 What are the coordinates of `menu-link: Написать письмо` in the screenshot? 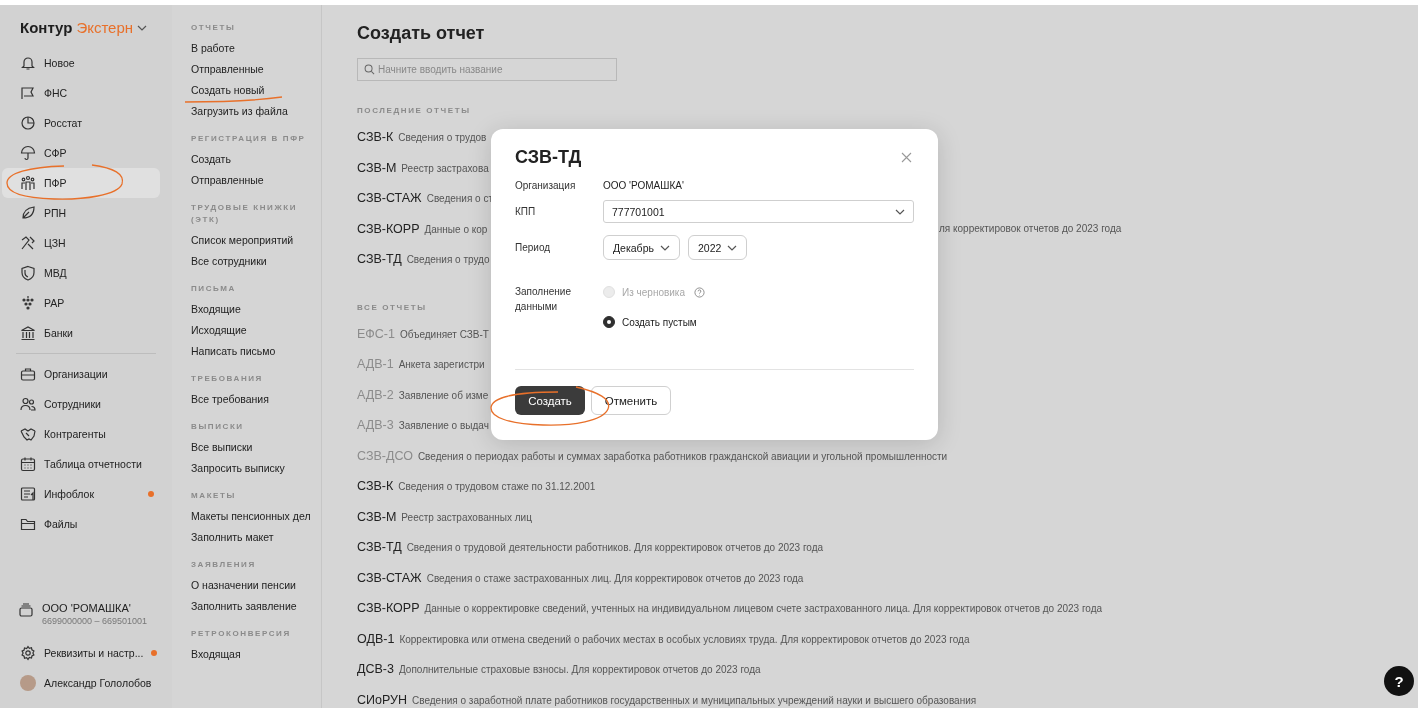 It's located at (256, 351).